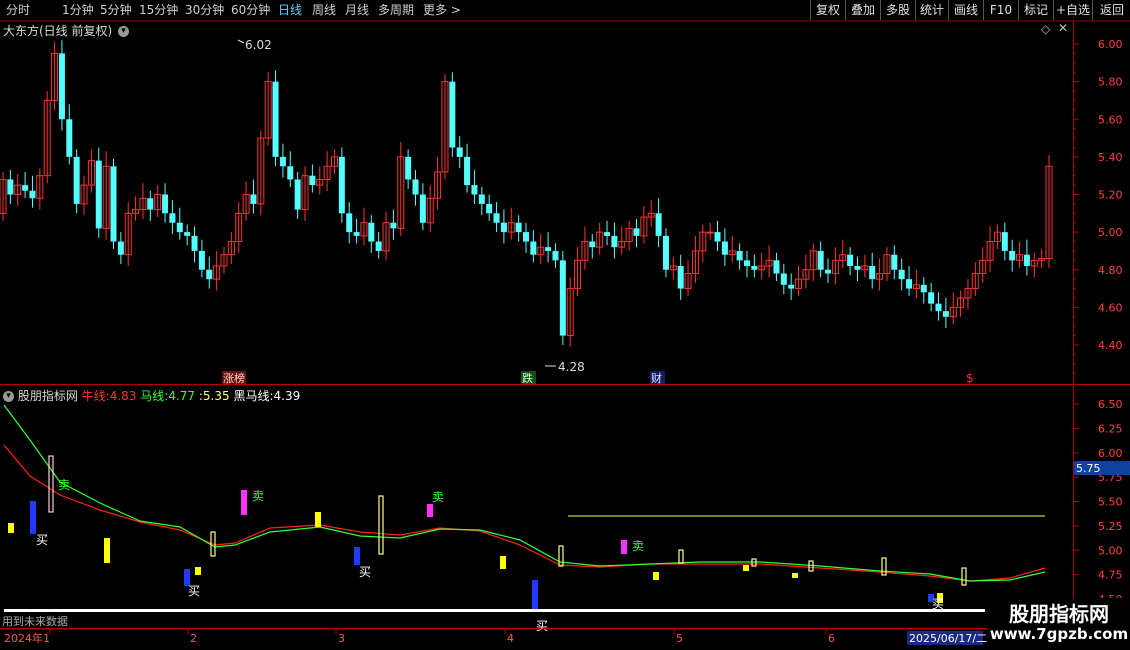 The height and width of the screenshot is (650, 1130). Describe the element at coordinates (1110, 575) in the screenshot. I see `ind-y-tick-label: 4.75` at that location.